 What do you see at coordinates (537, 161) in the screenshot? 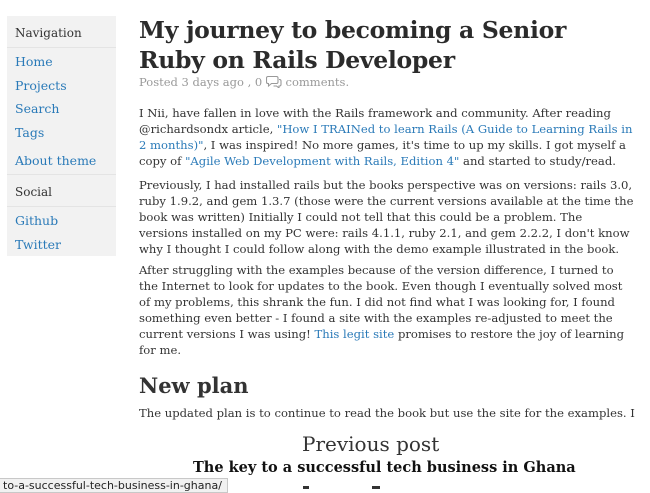
I see `text: and started to study/read.` at bounding box center [537, 161].